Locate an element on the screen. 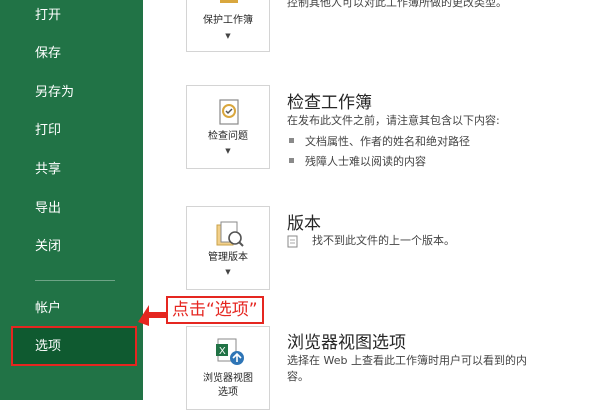  nav-share: 共享 is located at coordinates (71, 170).